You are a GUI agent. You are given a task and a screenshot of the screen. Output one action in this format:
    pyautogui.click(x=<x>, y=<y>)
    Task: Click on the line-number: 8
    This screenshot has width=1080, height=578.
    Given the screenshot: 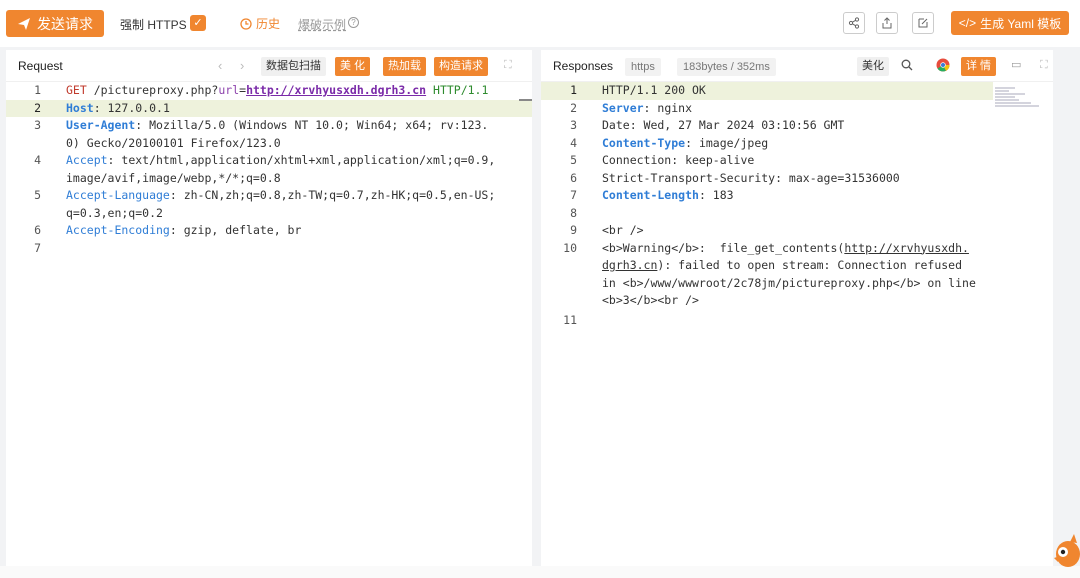 What is the action you would take?
    pyautogui.click(x=573, y=212)
    